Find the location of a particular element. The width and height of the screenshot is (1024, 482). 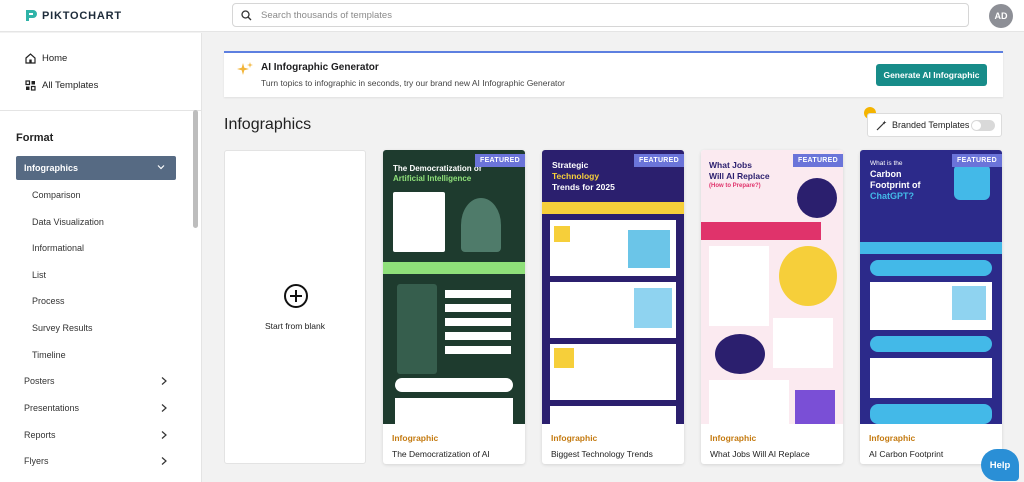

sidebar-item-reports: Reports is located at coordinates (96, 435).